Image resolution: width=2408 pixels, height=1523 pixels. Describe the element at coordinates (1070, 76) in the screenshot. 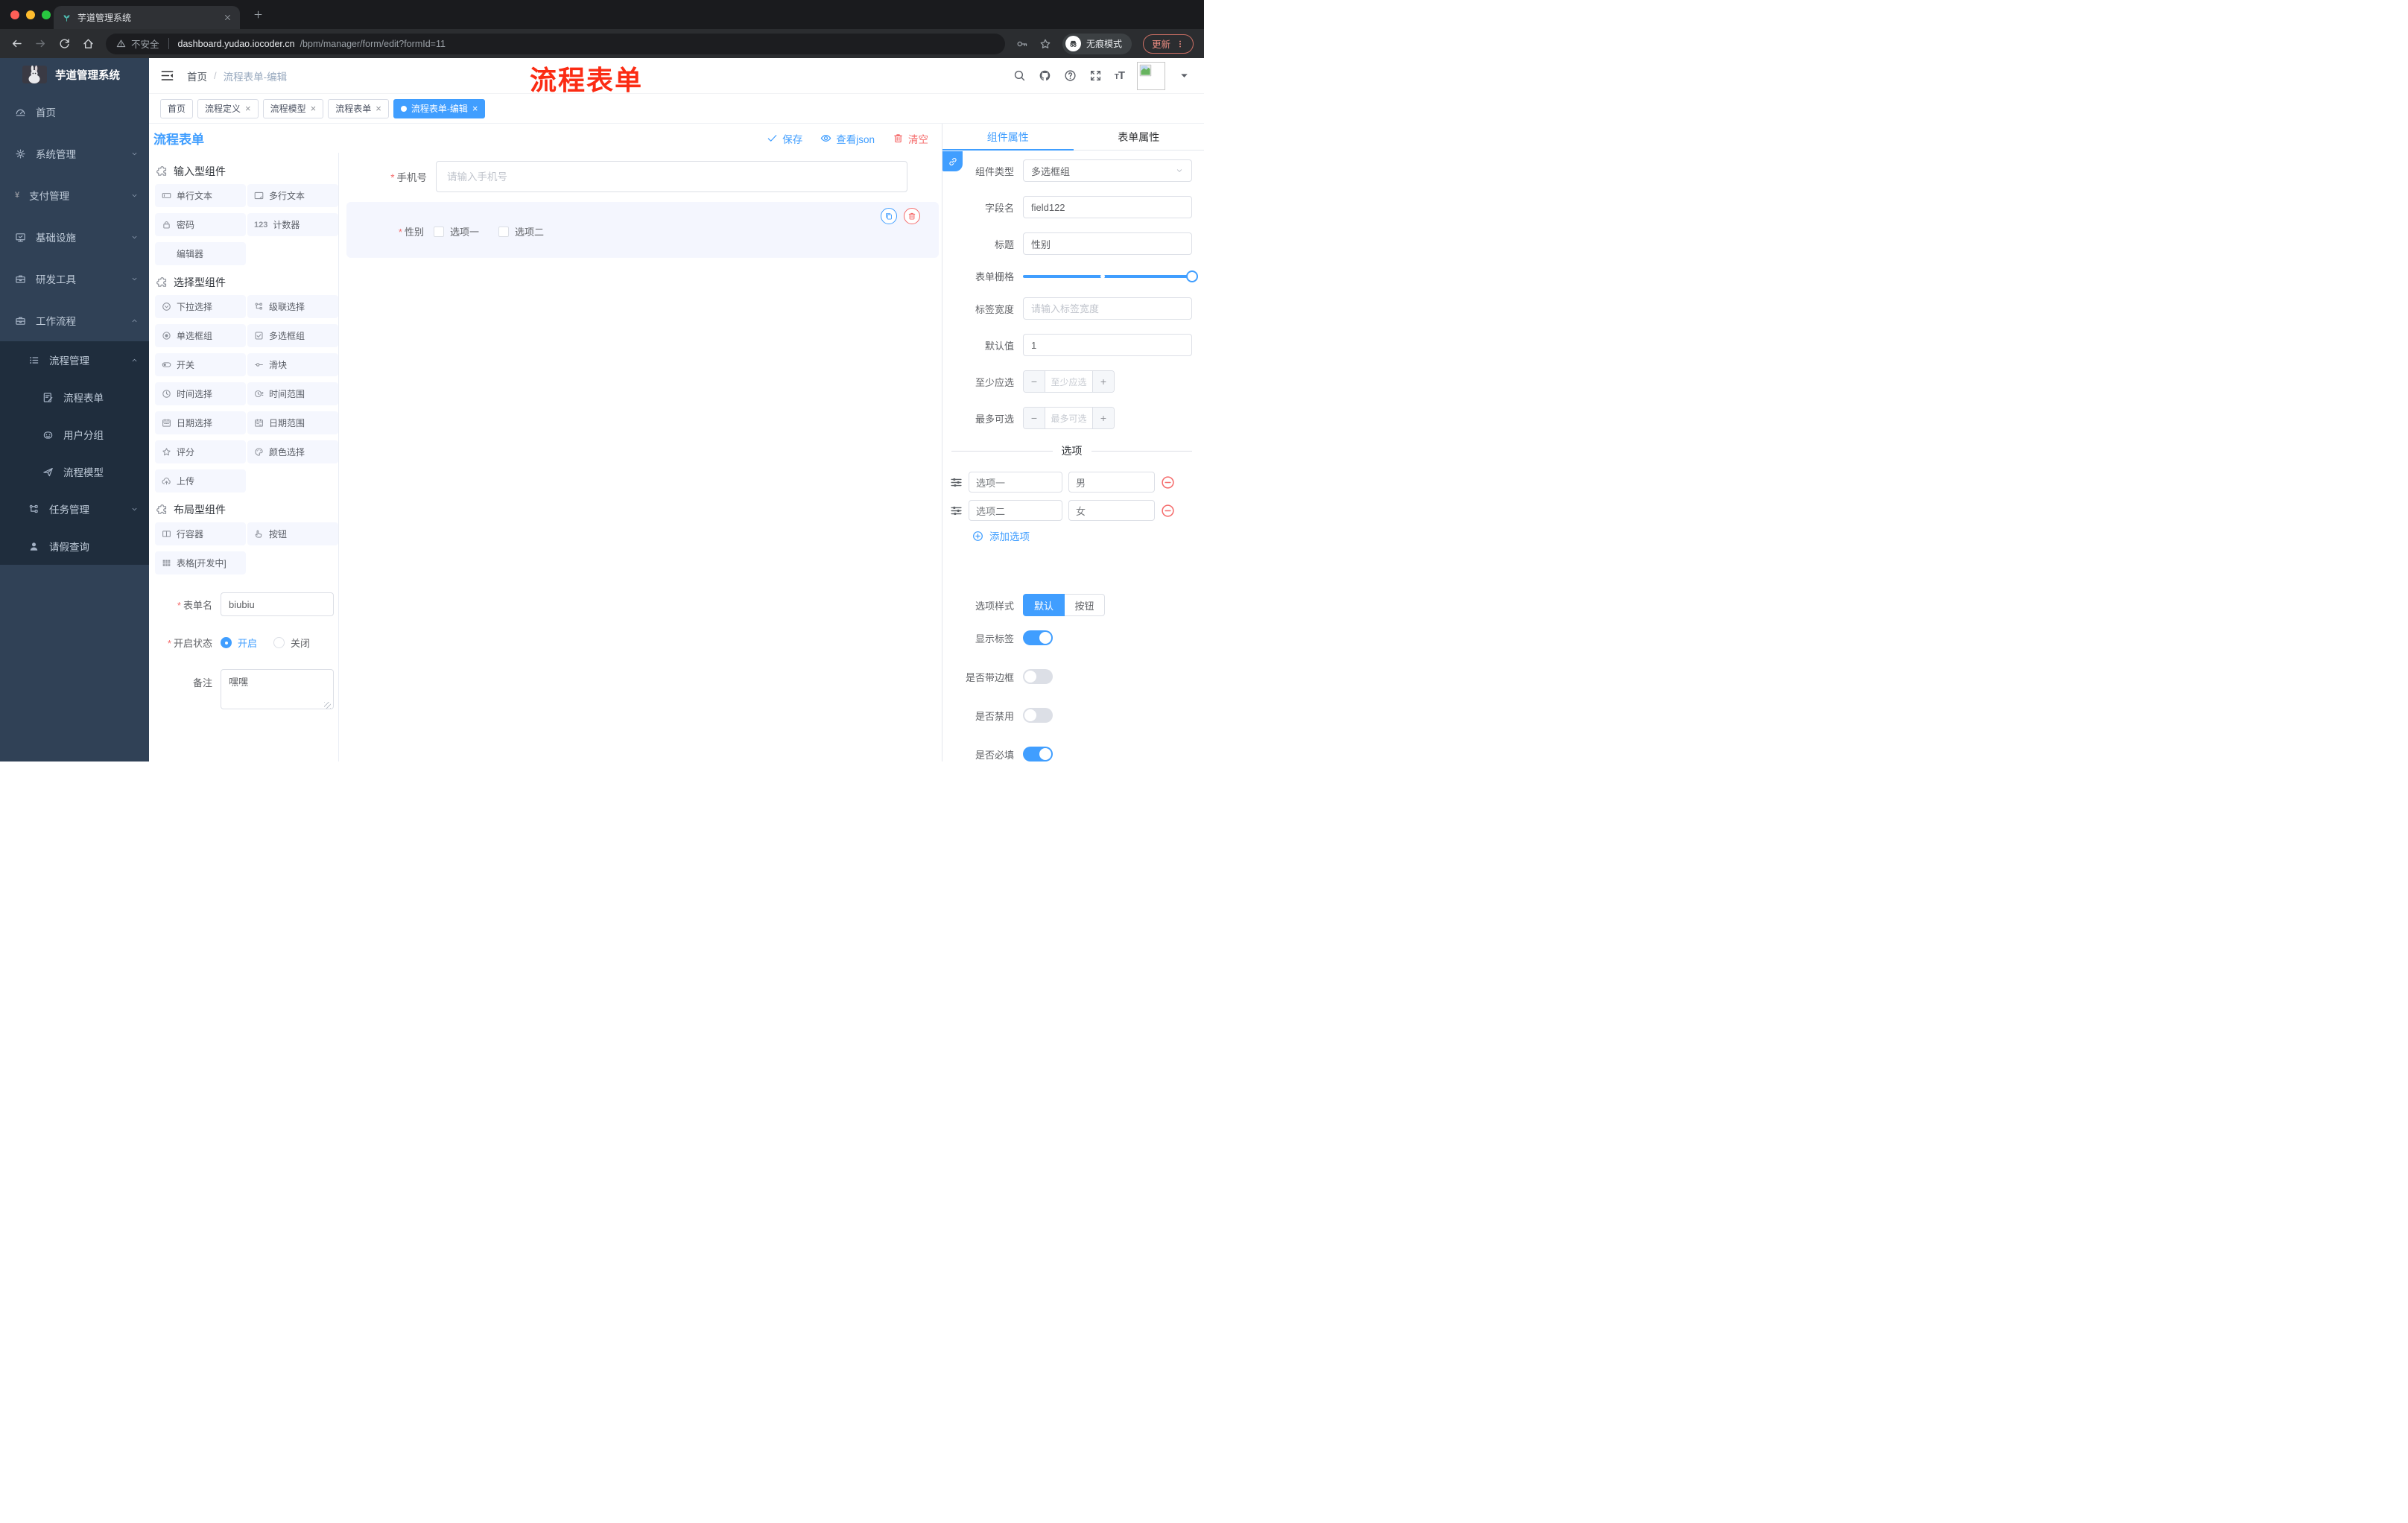

I see `help-icon` at that location.